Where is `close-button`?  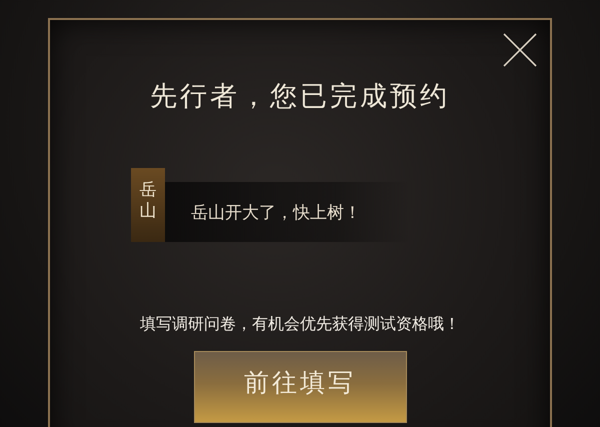
close-button is located at coordinates (520, 50).